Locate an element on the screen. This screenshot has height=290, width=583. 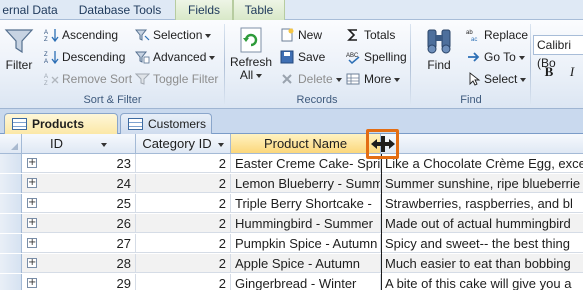
delete-button: Delete is located at coordinates (310, 79).